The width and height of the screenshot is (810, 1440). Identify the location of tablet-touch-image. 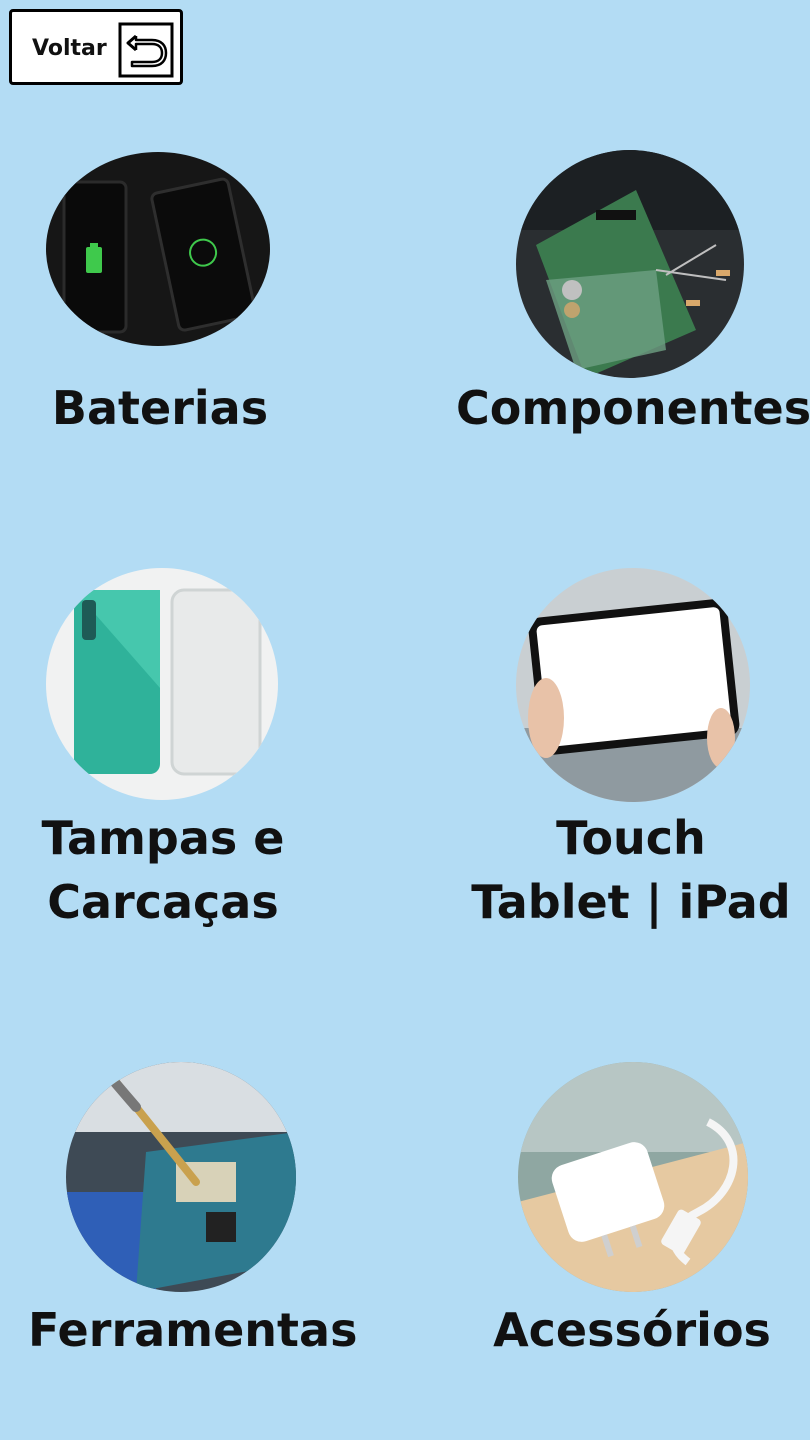
(633, 685).